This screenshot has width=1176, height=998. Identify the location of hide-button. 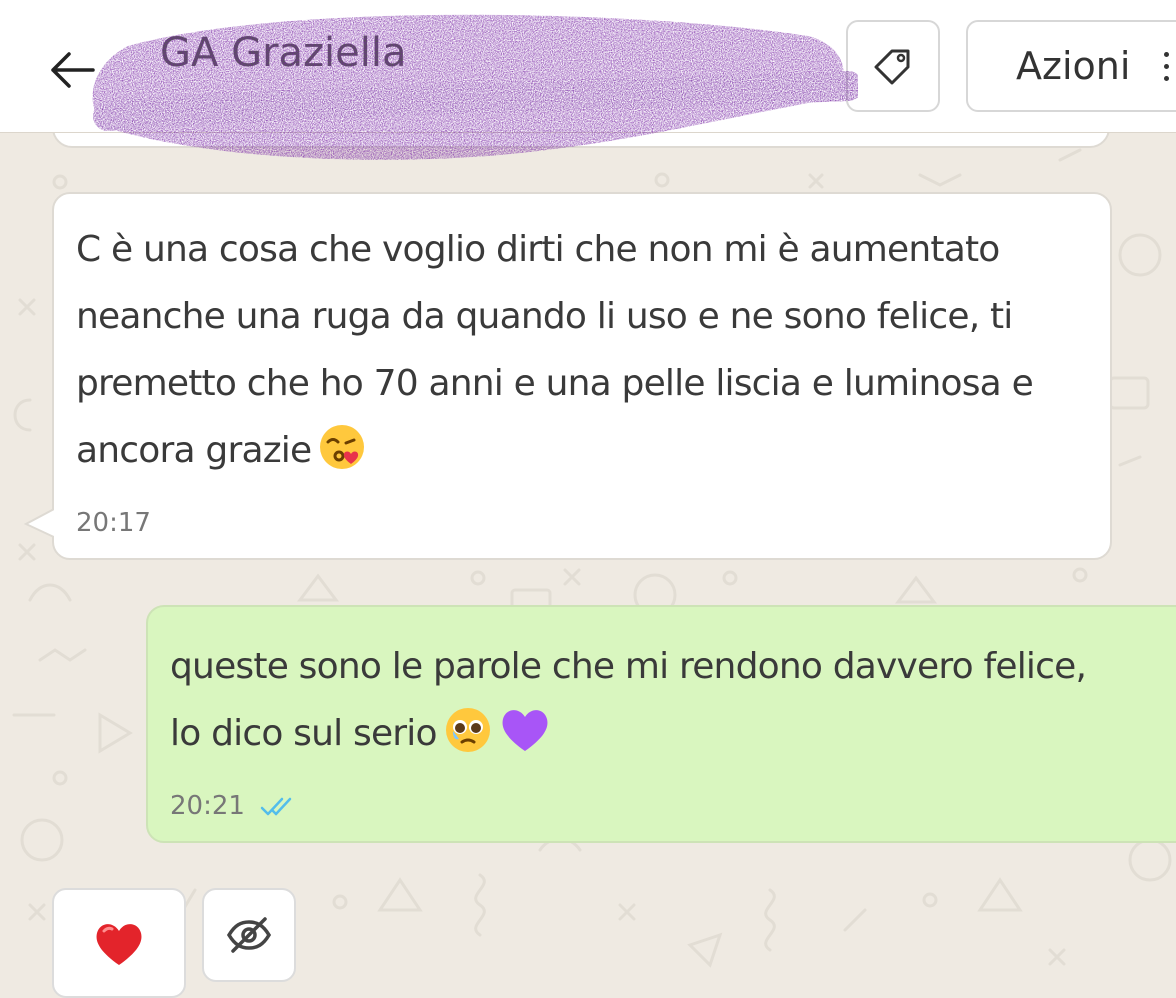
(249, 935).